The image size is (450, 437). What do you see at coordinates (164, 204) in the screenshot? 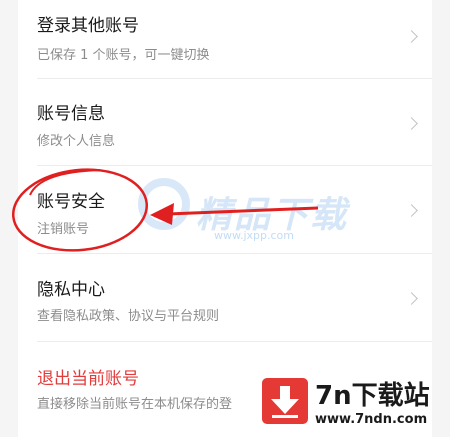
I see `watermark-logo-icon` at bounding box center [164, 204].